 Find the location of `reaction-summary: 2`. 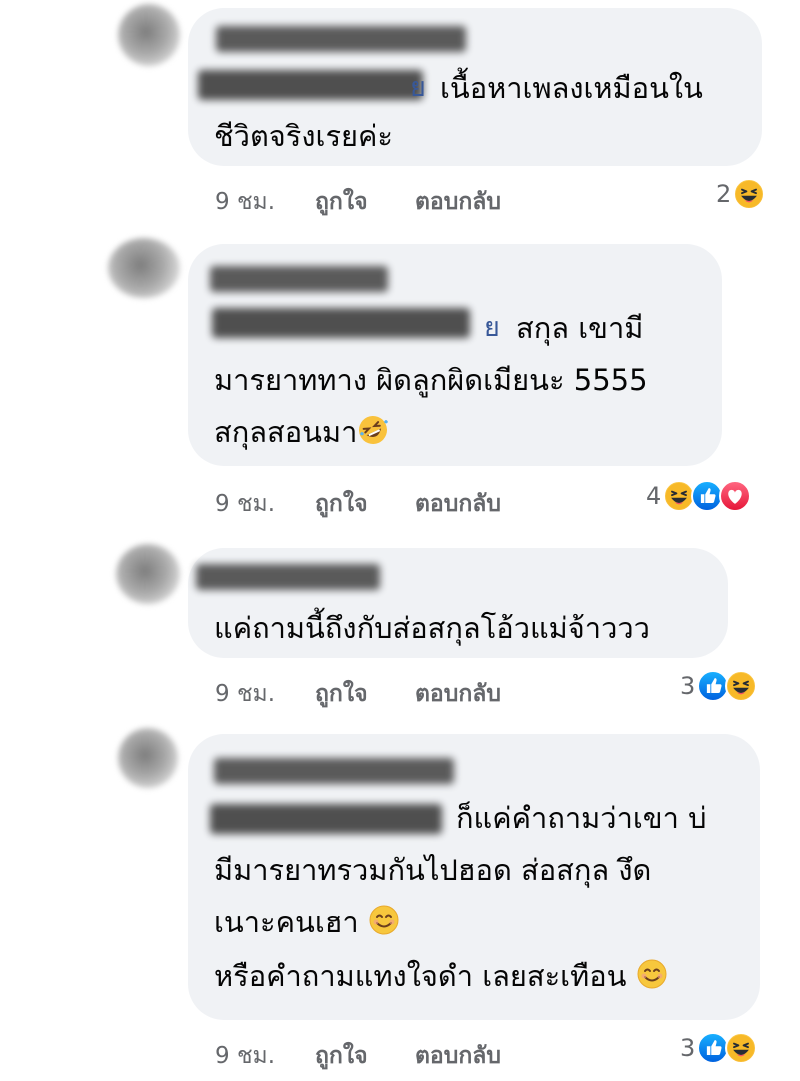

reaction-summary: 2 is located at coordinates (741, 194).